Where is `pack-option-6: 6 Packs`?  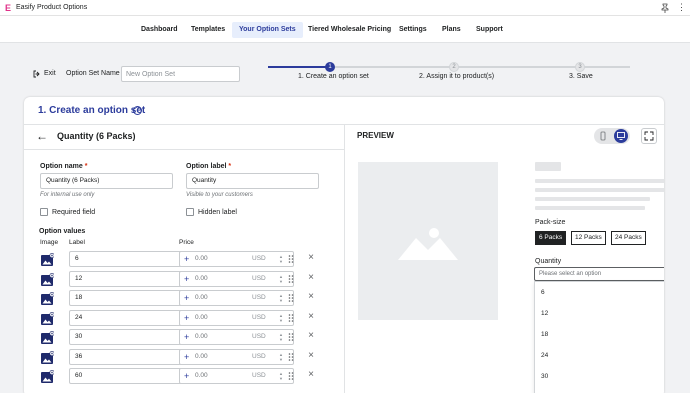 pack-option-6: 6 Packs is located at coordinates (551, 238).